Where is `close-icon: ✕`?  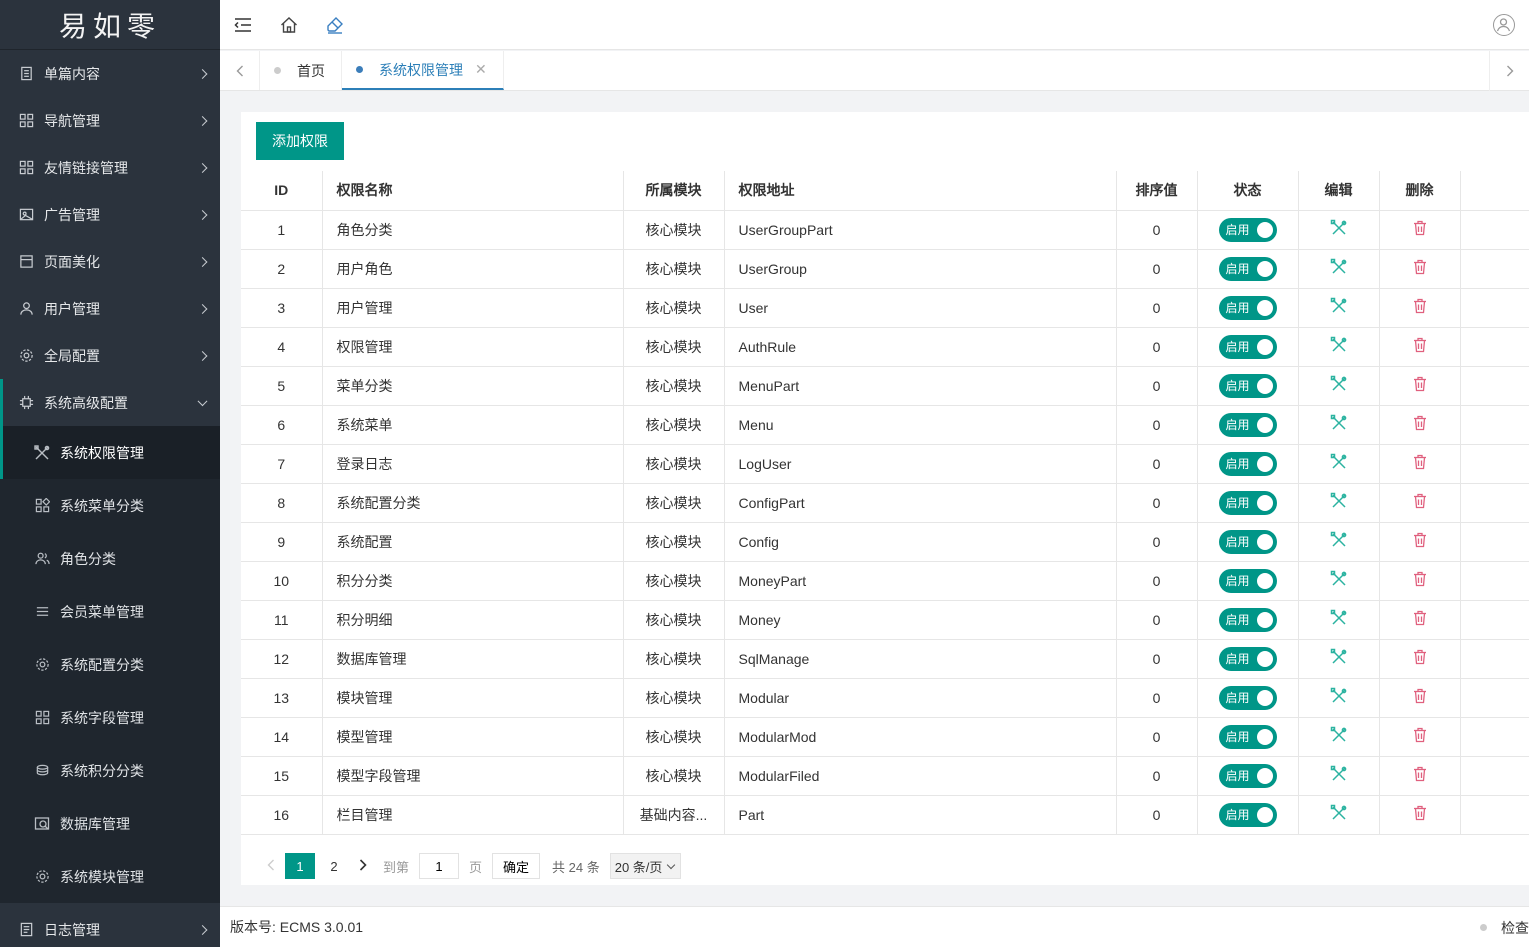
close-icon: ✕ is located at coordinates (481, 69).